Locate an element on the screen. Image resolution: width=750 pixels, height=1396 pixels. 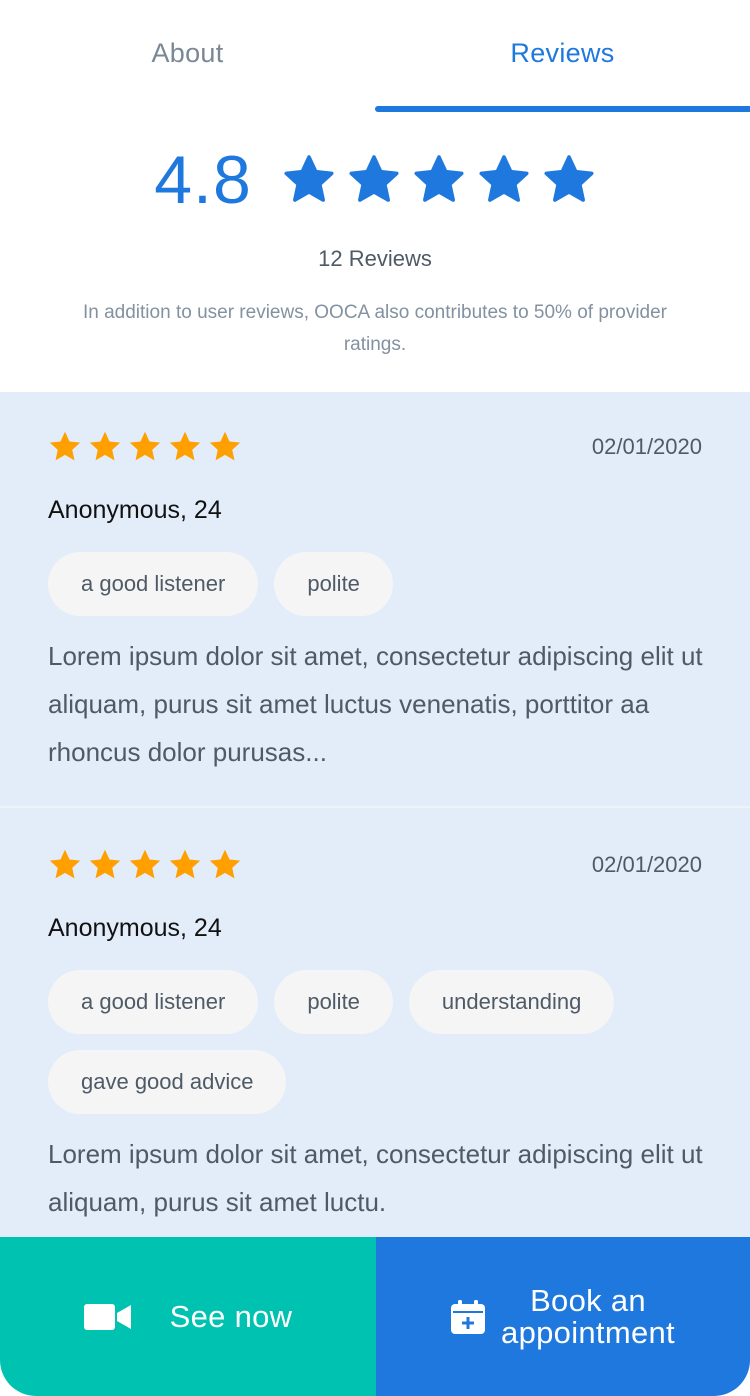
tab-about-label: About is located at coordinates (187, 53).